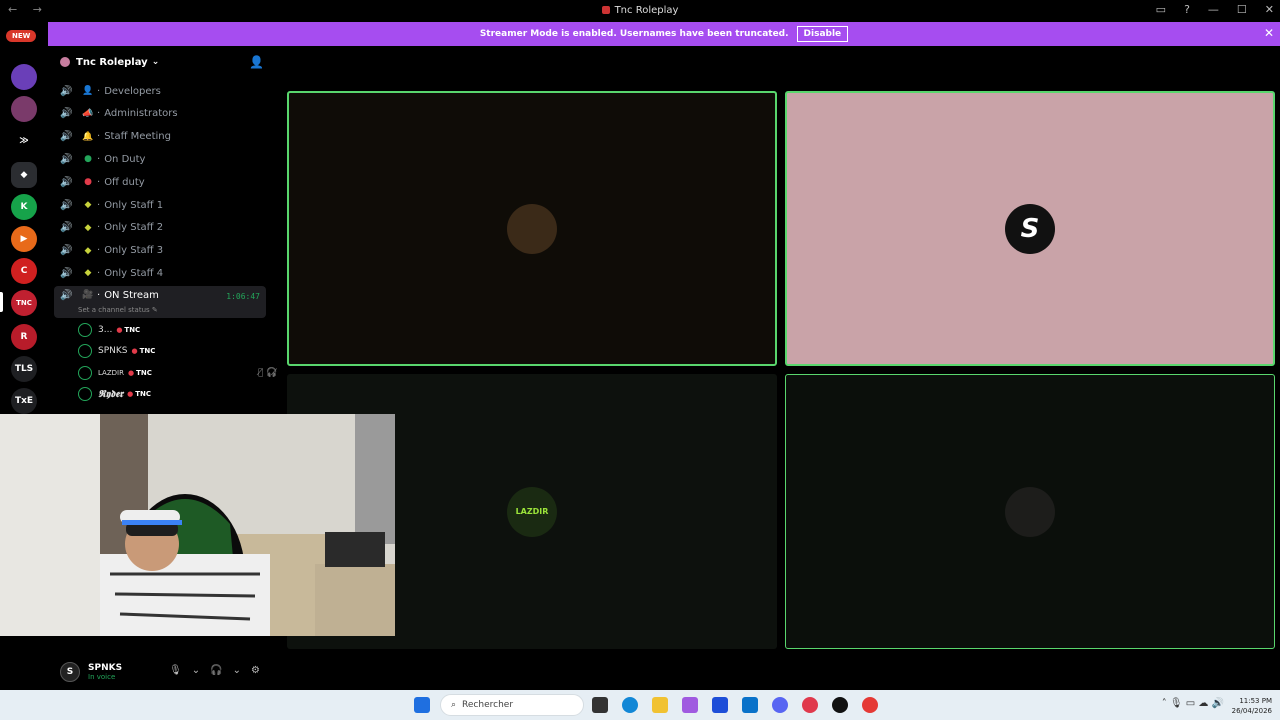  Describe the element at coordinates (810, 705) in the screenshot. I see `opera-gx-icon` at that location.